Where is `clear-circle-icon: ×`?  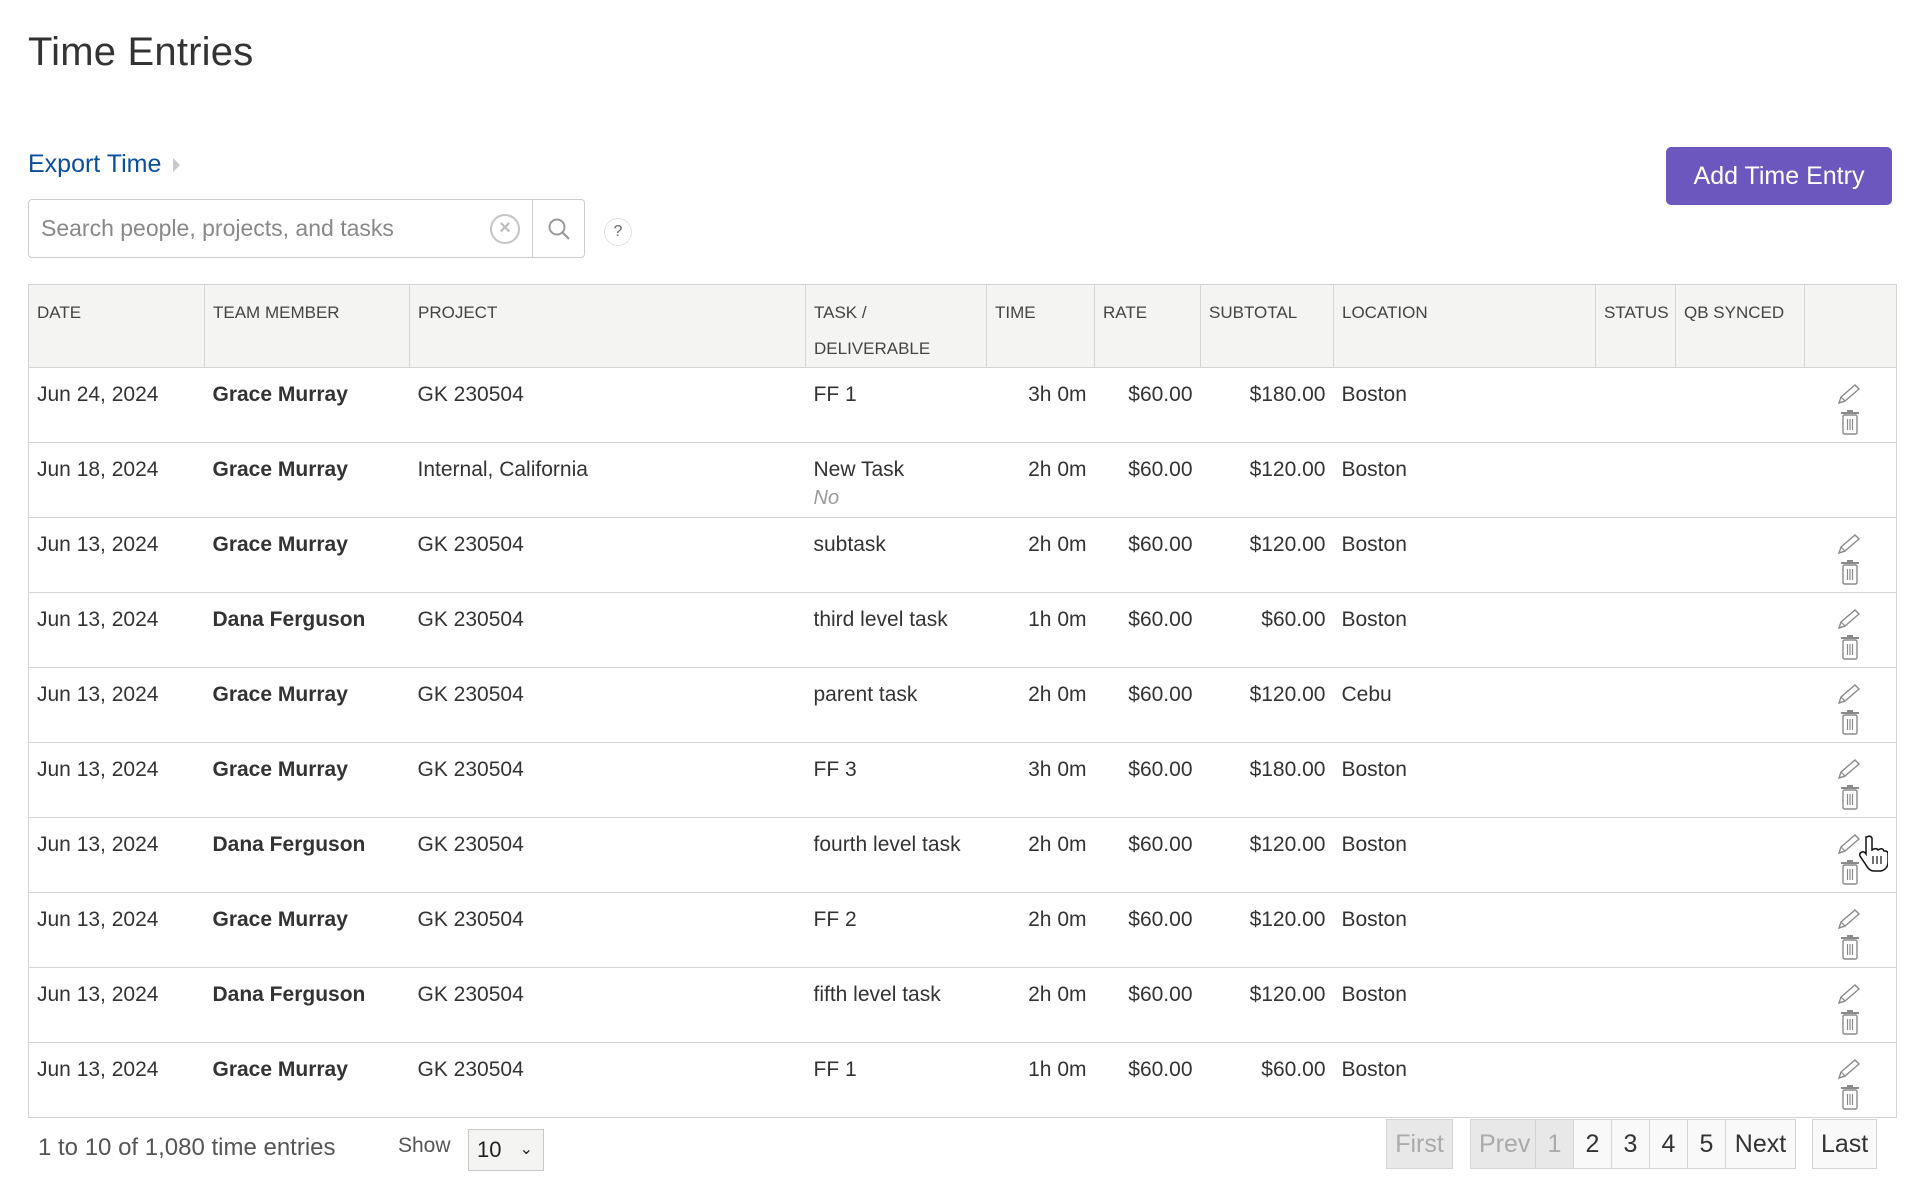 clear-circle-icon: × is located at coordinates (505, 229).